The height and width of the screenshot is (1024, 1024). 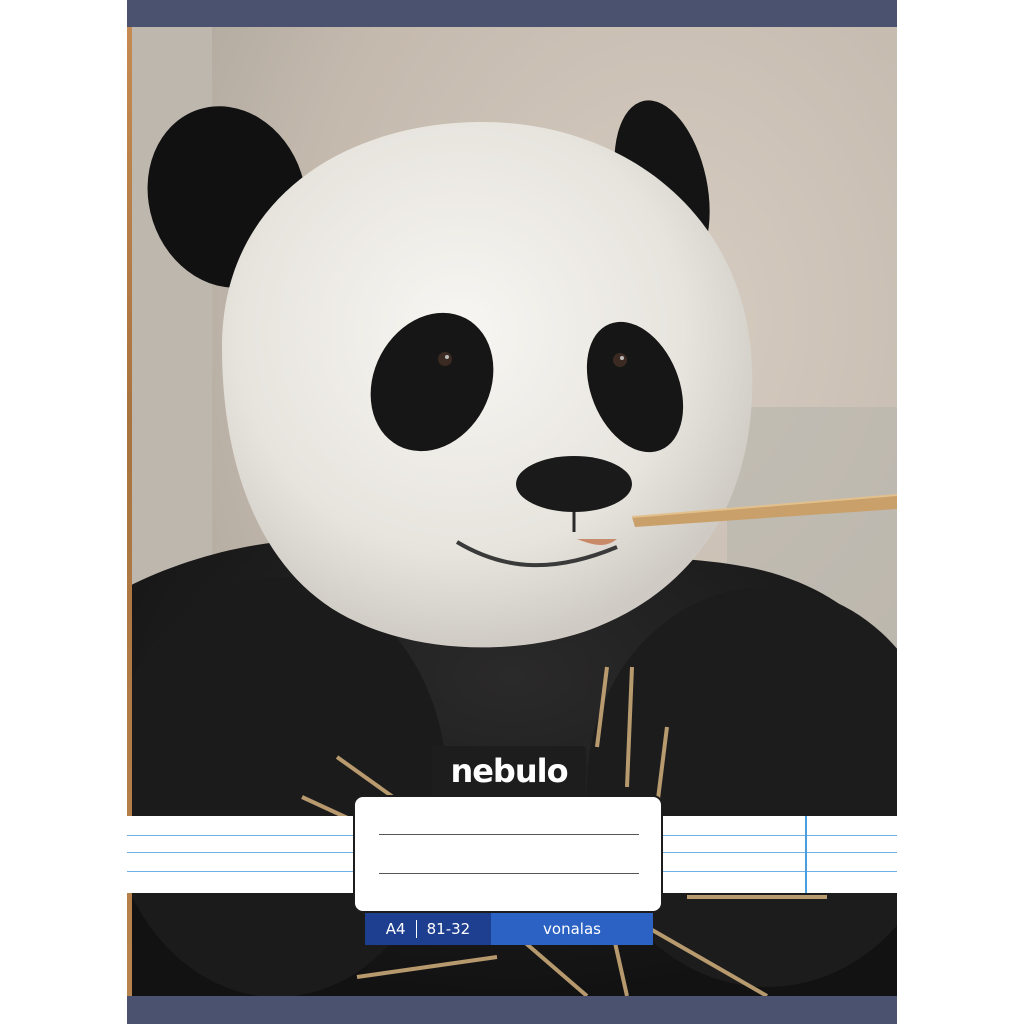 What do you see at coordinates (448, 929) in the screenshot?
I see `product-code: 81-32` at bounding box center [448, 929].